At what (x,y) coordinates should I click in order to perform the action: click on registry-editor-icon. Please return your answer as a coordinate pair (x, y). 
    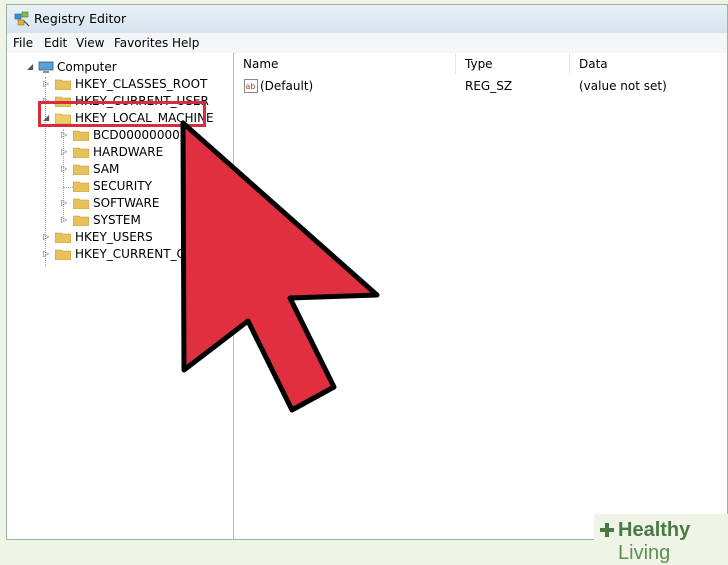
    Looking at the image, I should click on (22, 19).